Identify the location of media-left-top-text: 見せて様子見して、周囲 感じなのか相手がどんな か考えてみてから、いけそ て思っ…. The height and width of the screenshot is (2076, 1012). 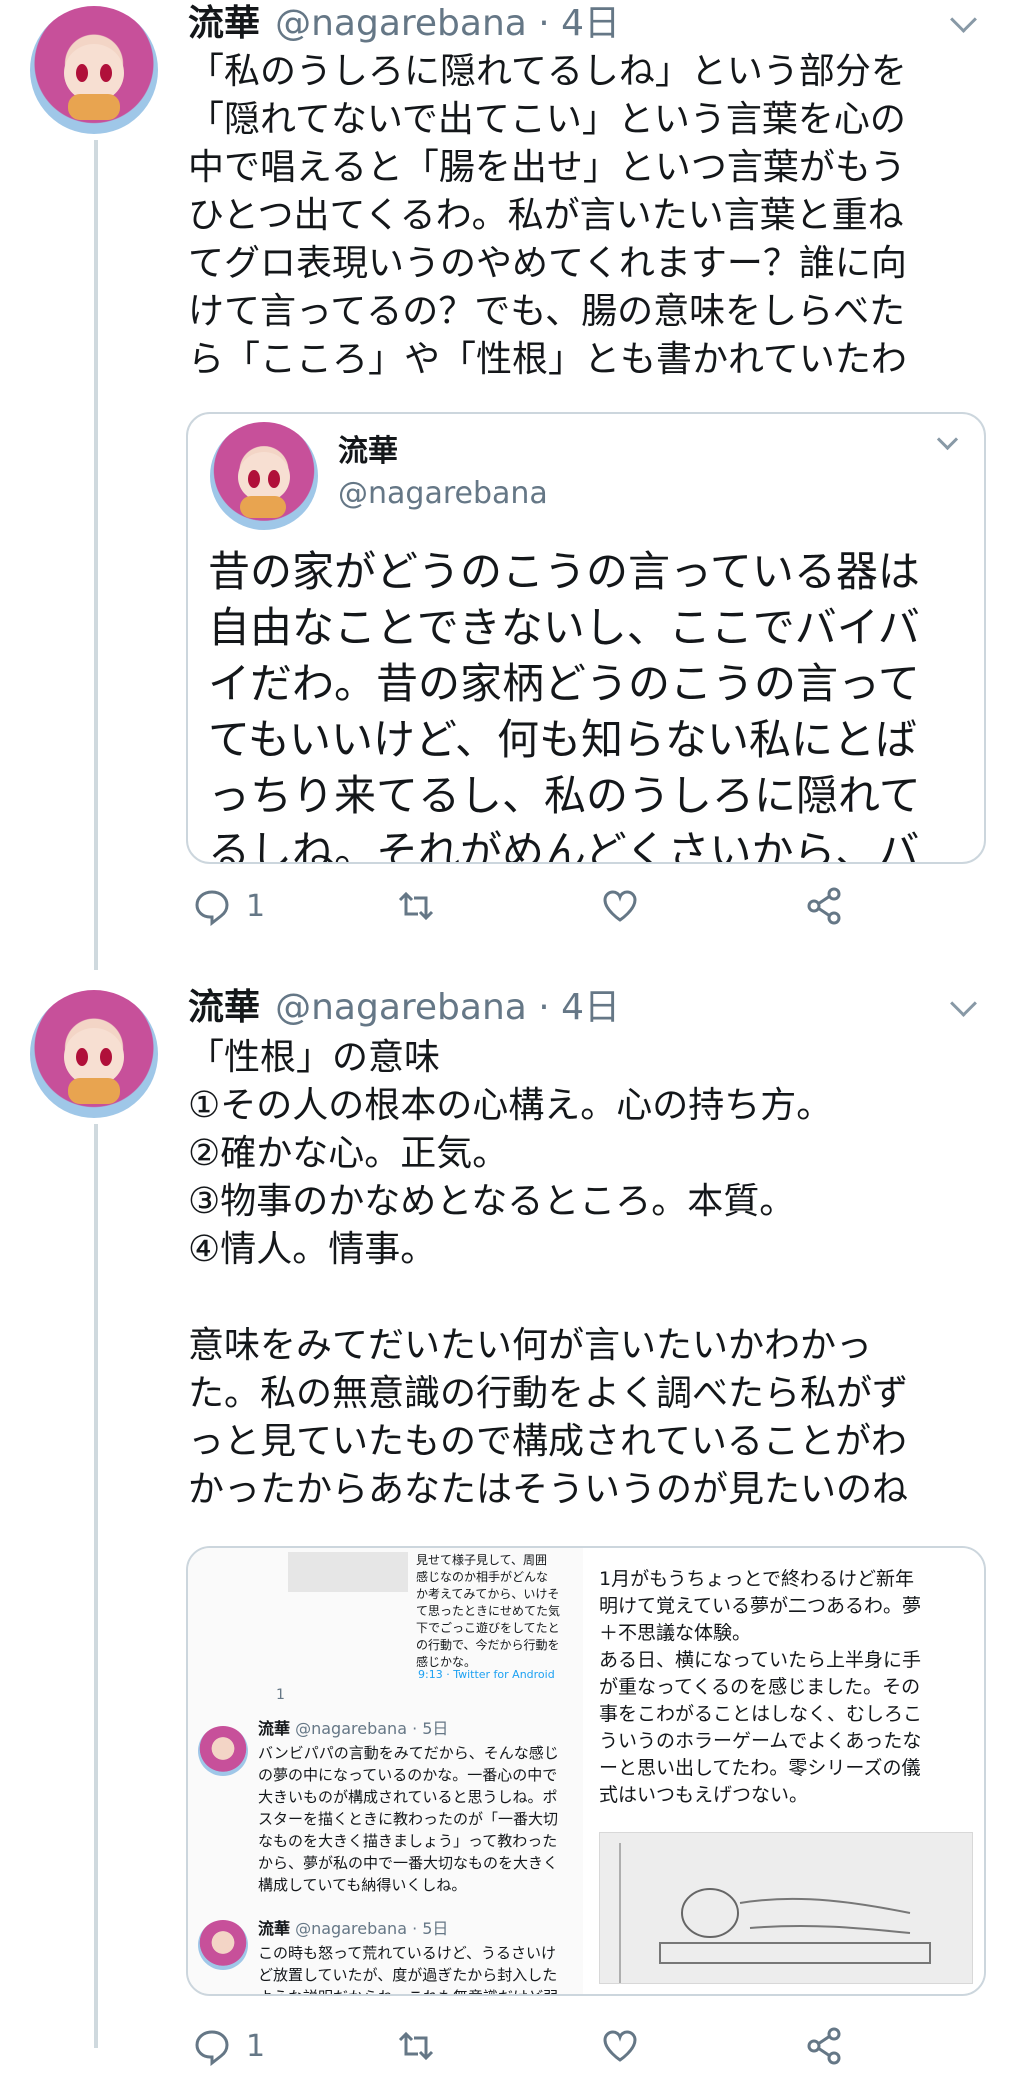
(488, 1611).